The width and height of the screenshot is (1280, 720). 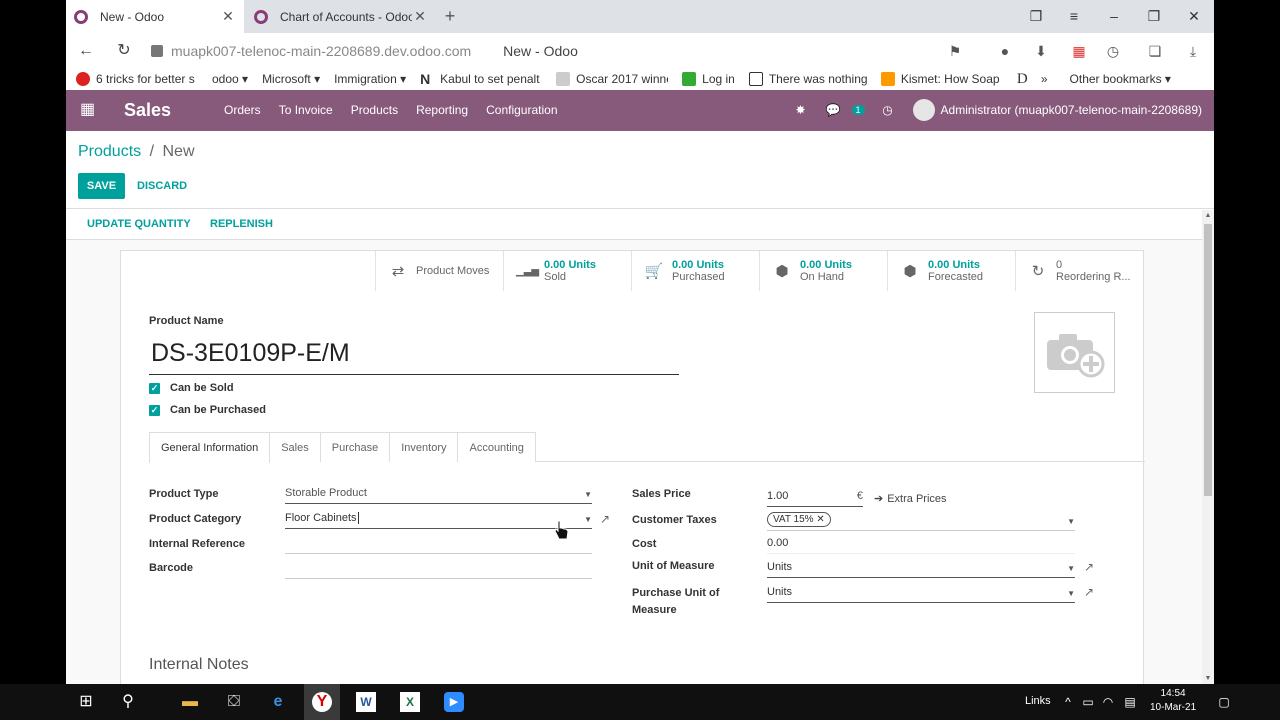 What do you see at coordinates (923, 110) in the screenshot?
I see `user-avatar` at bounding box center [923, 110].